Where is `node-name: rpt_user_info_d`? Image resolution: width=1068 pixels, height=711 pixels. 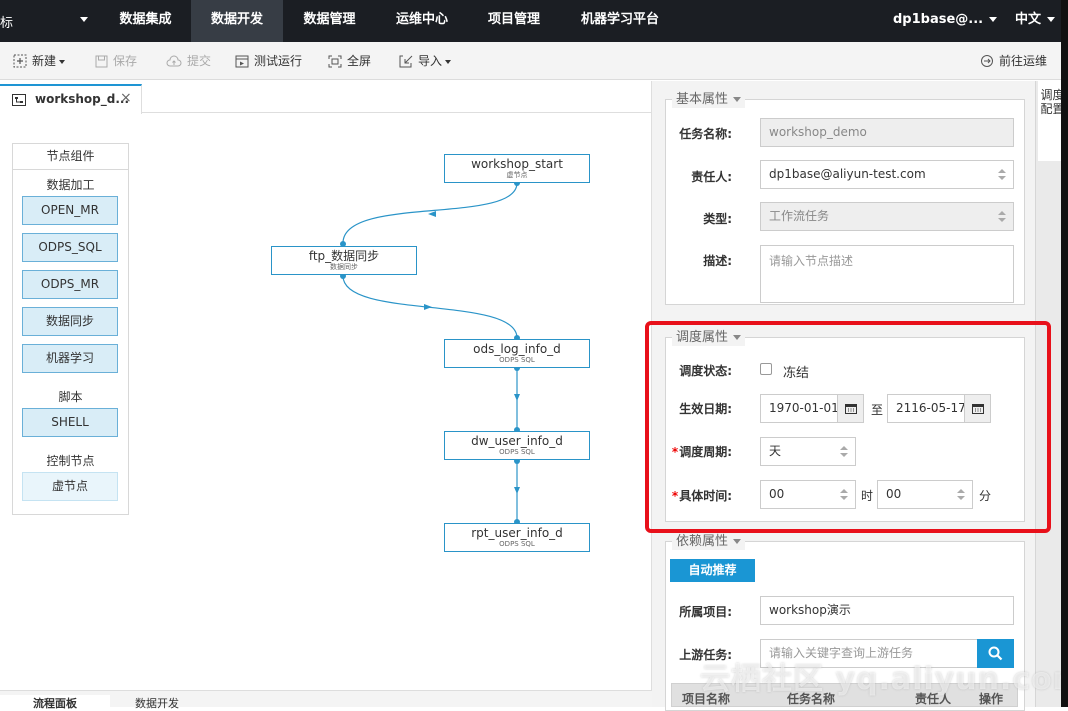
node-name: rpt_user_info_d is located at coordinates (517, 533).